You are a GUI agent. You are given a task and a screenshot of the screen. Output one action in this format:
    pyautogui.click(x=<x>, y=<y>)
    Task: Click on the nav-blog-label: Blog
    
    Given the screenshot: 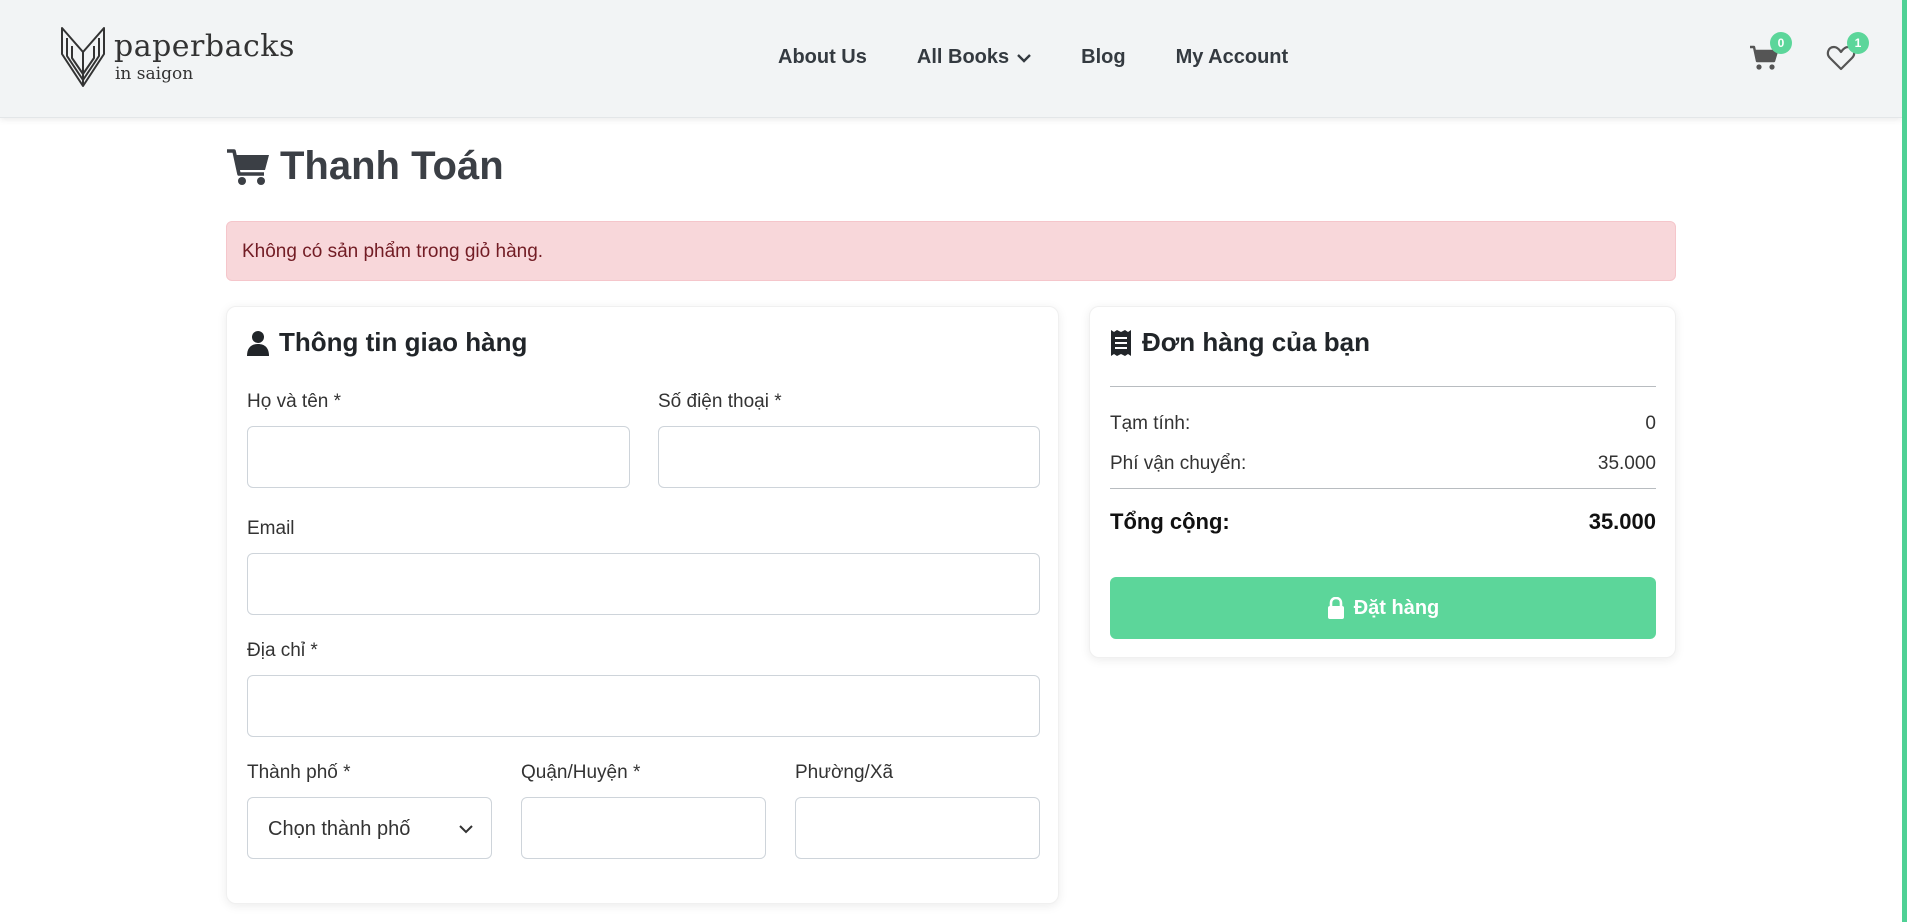 What is the action you would take?
    pyautogui.click(x=1103, y=57)
    